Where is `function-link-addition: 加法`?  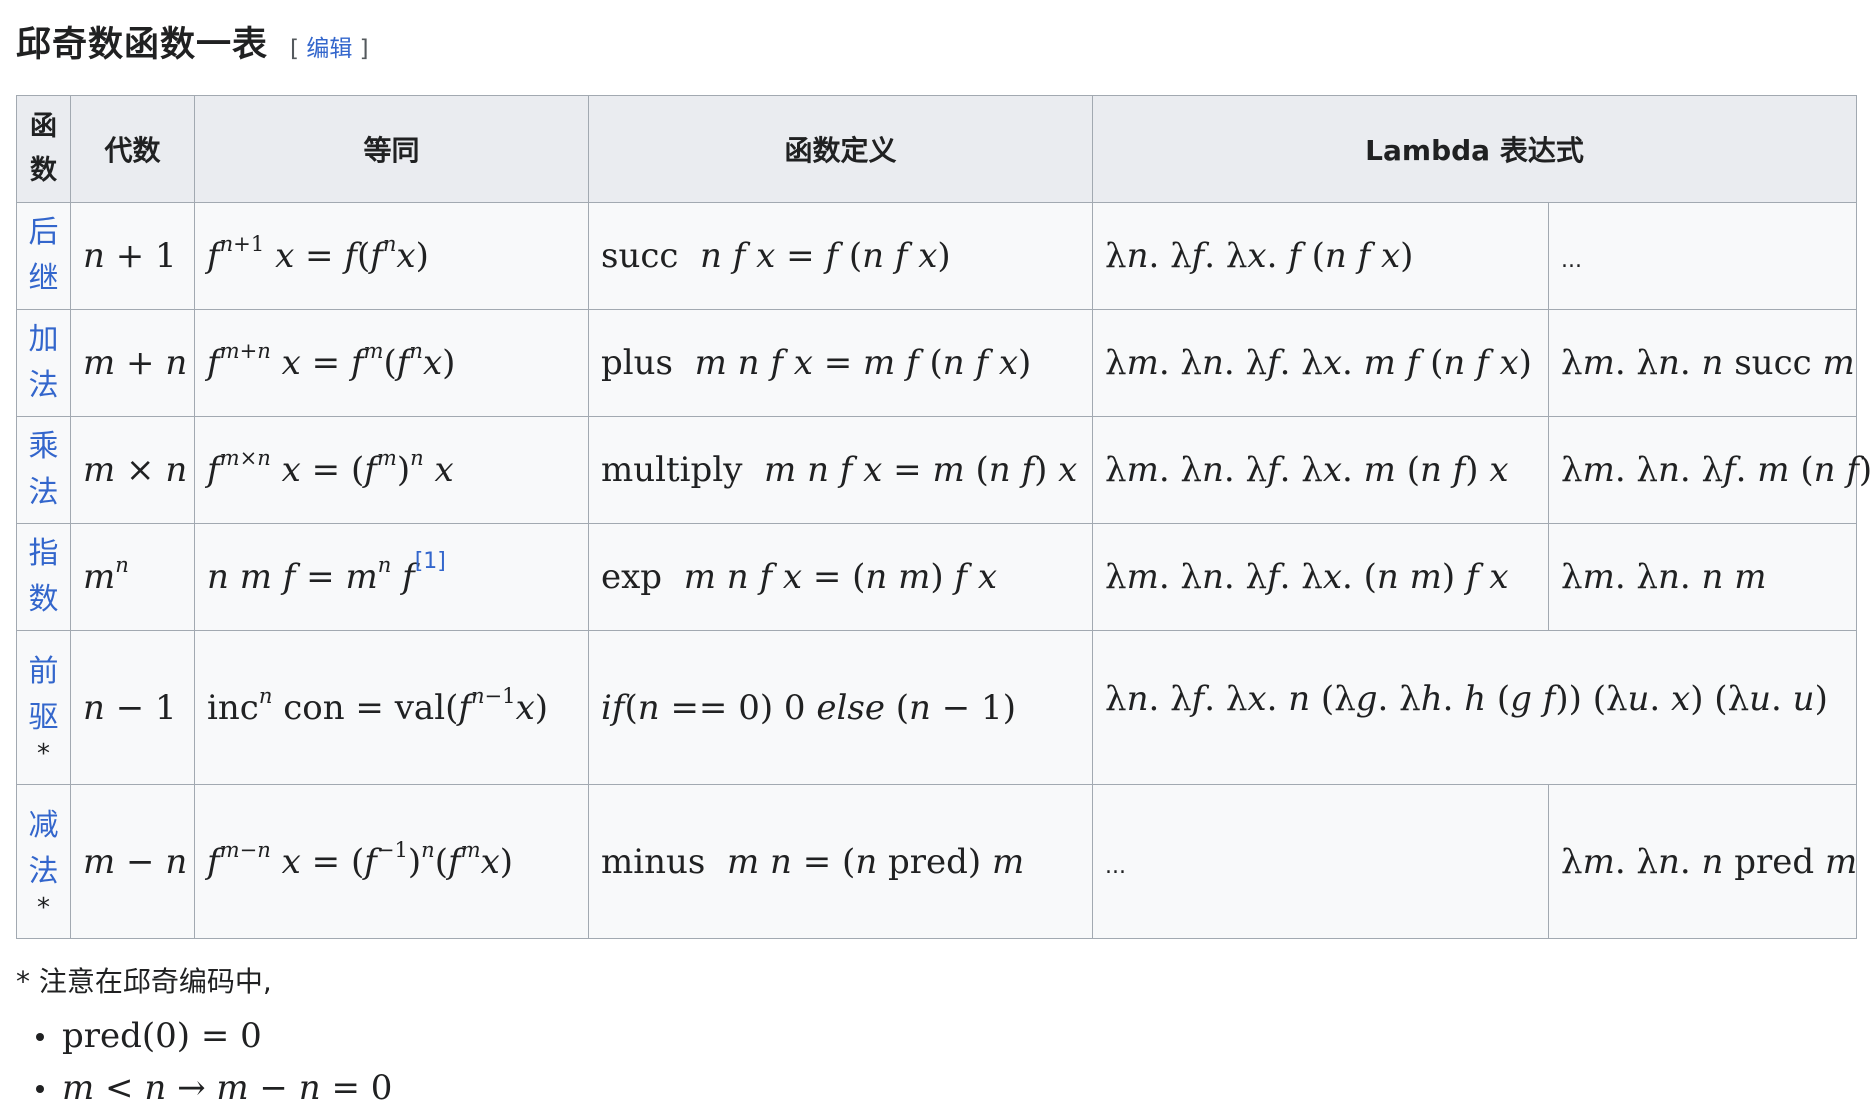
function-link-addition: 加法 is located at coordinates (43, 363).